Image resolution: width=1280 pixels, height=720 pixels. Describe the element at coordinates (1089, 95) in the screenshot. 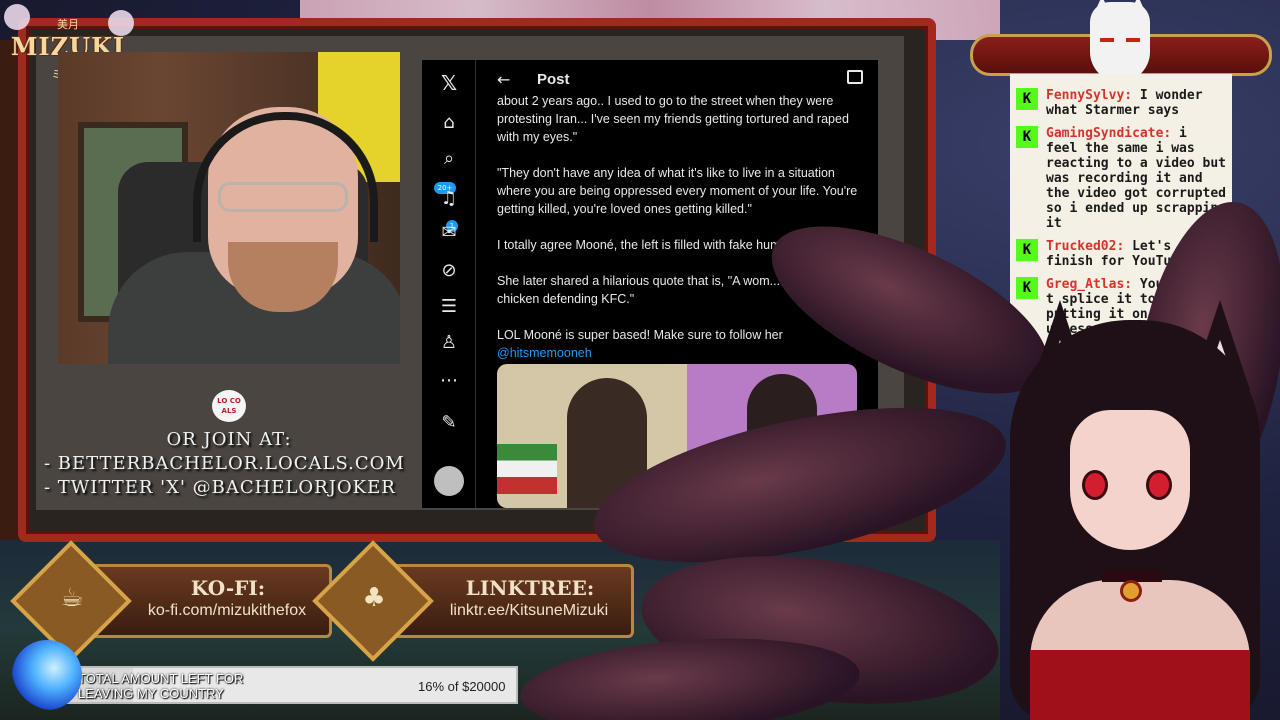

I see `chat-username: FennySylvy:` at that location.